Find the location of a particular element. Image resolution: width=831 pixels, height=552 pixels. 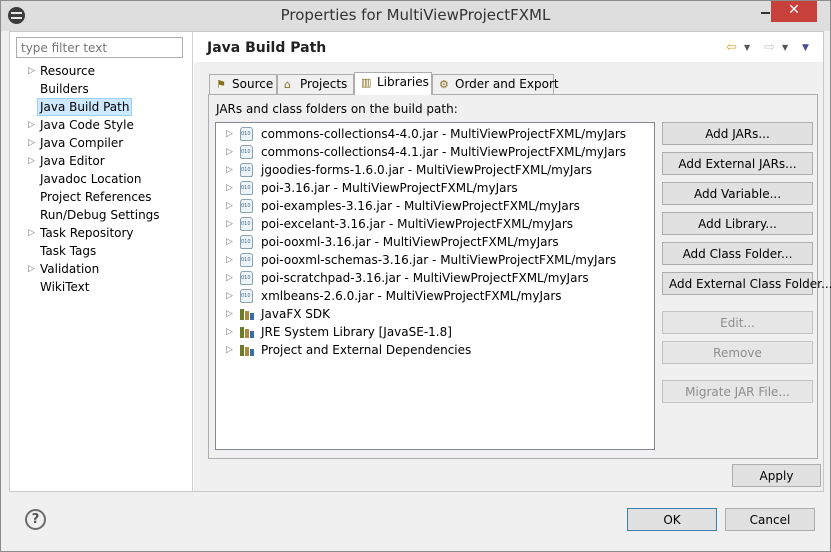

forward-arrow-icon: ⇨ is located at coordinates (769, 48).